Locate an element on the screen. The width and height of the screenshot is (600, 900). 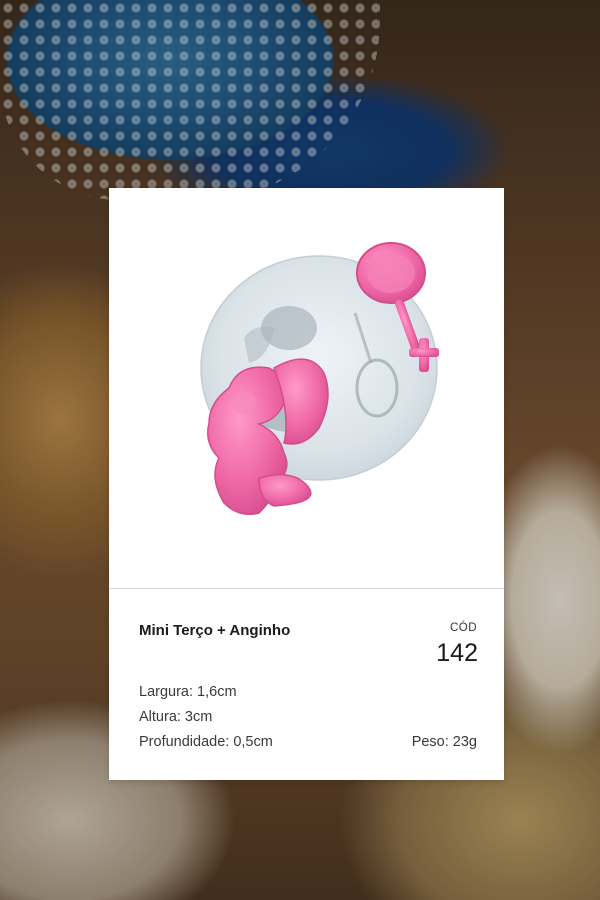
spec-width: Largura: 1,6cm is located at coordinates (188, 692).